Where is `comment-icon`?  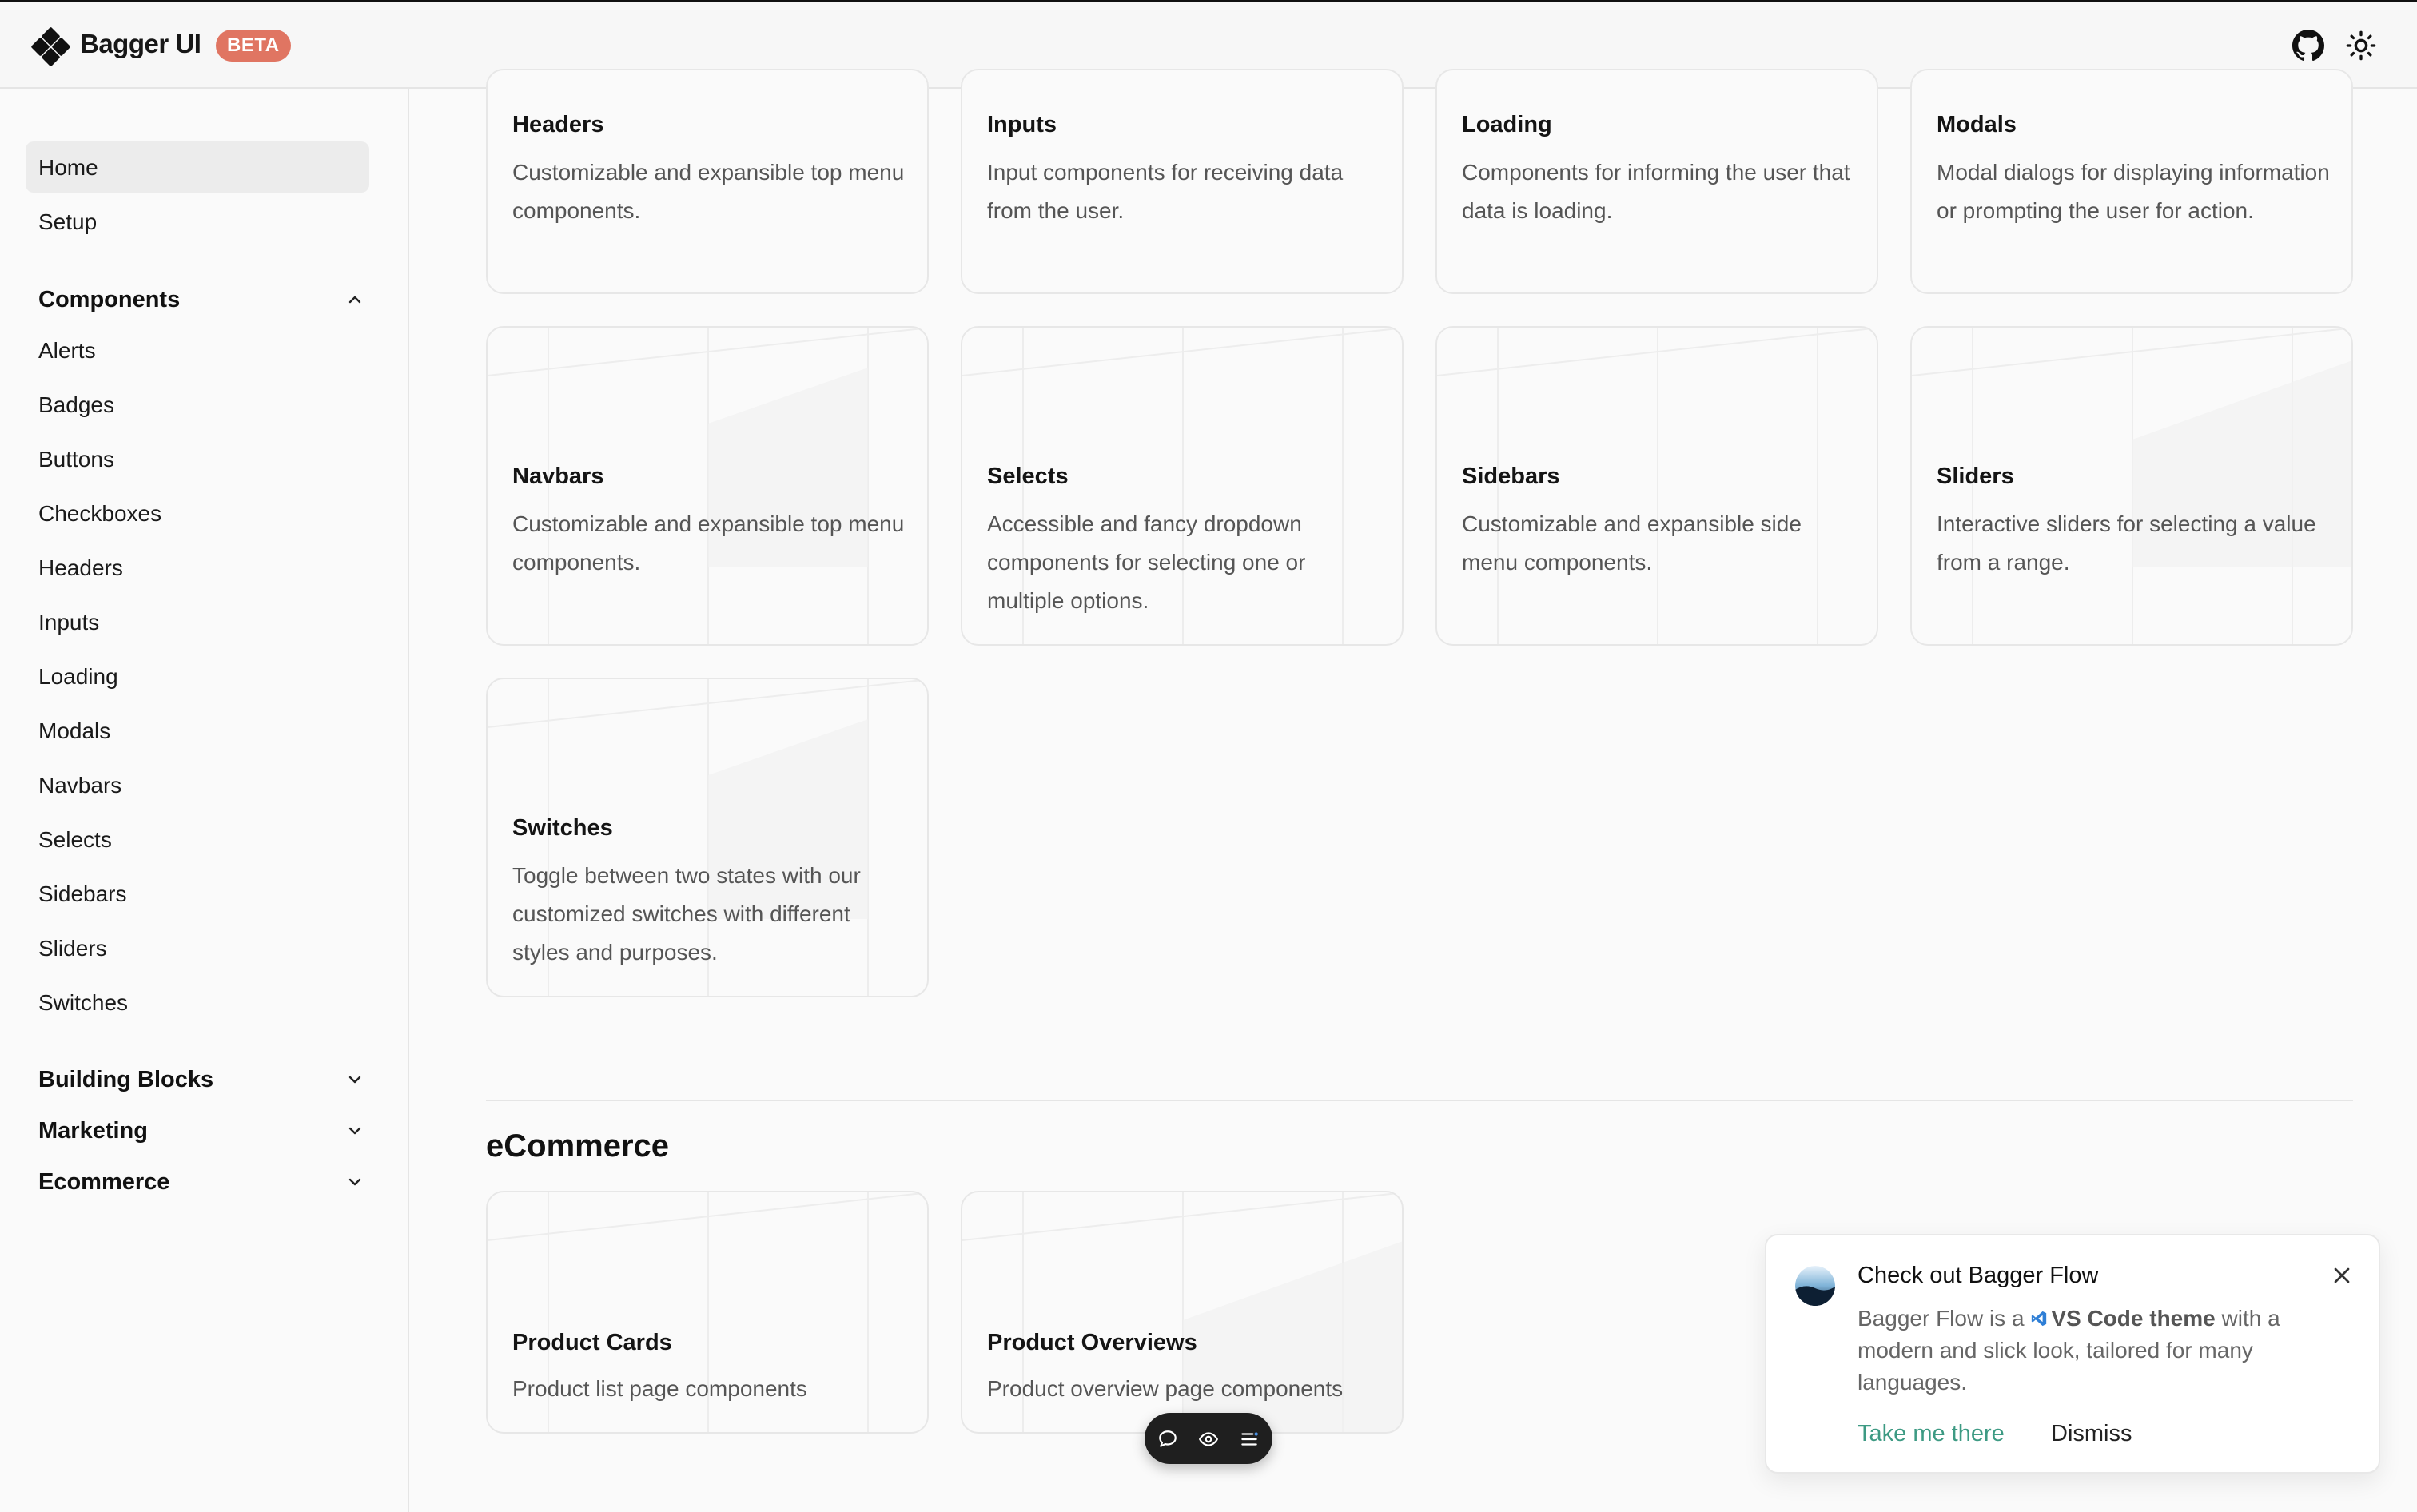
comment-icon is located at coordinates (1167, 1439).